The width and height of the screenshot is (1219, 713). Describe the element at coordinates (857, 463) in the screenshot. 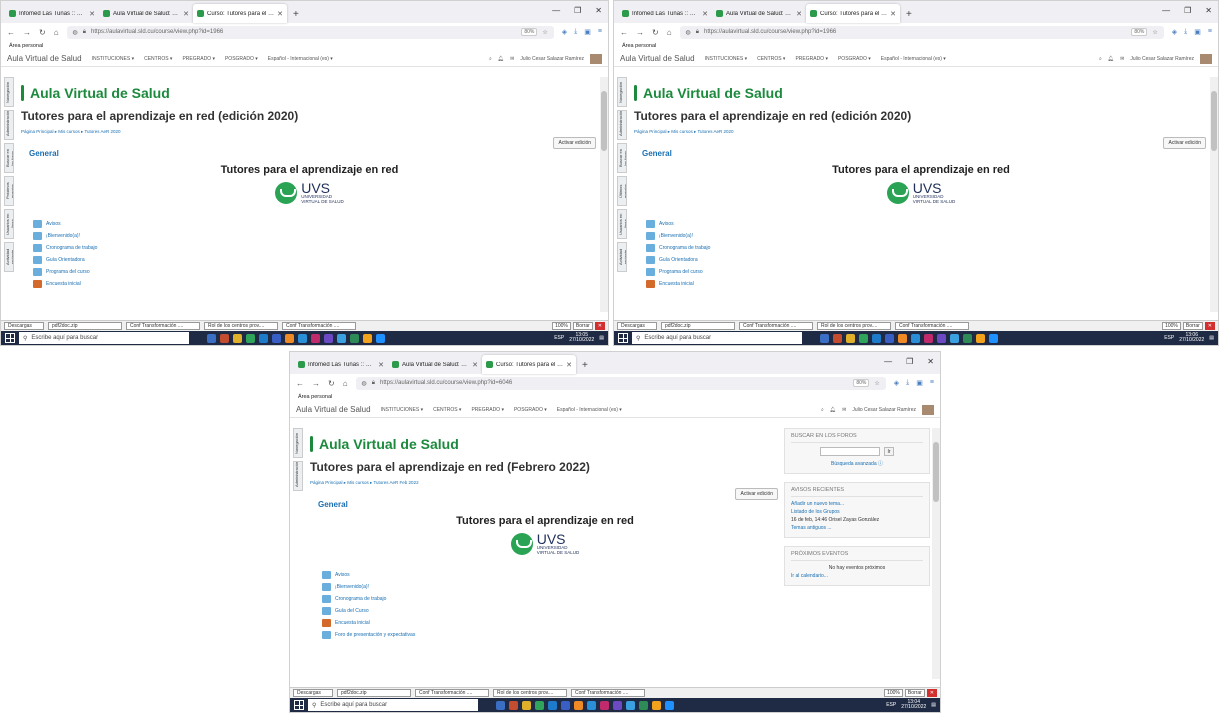

I see `advanced-search-link: Búsqueda avanzada ⓘ` at that location.